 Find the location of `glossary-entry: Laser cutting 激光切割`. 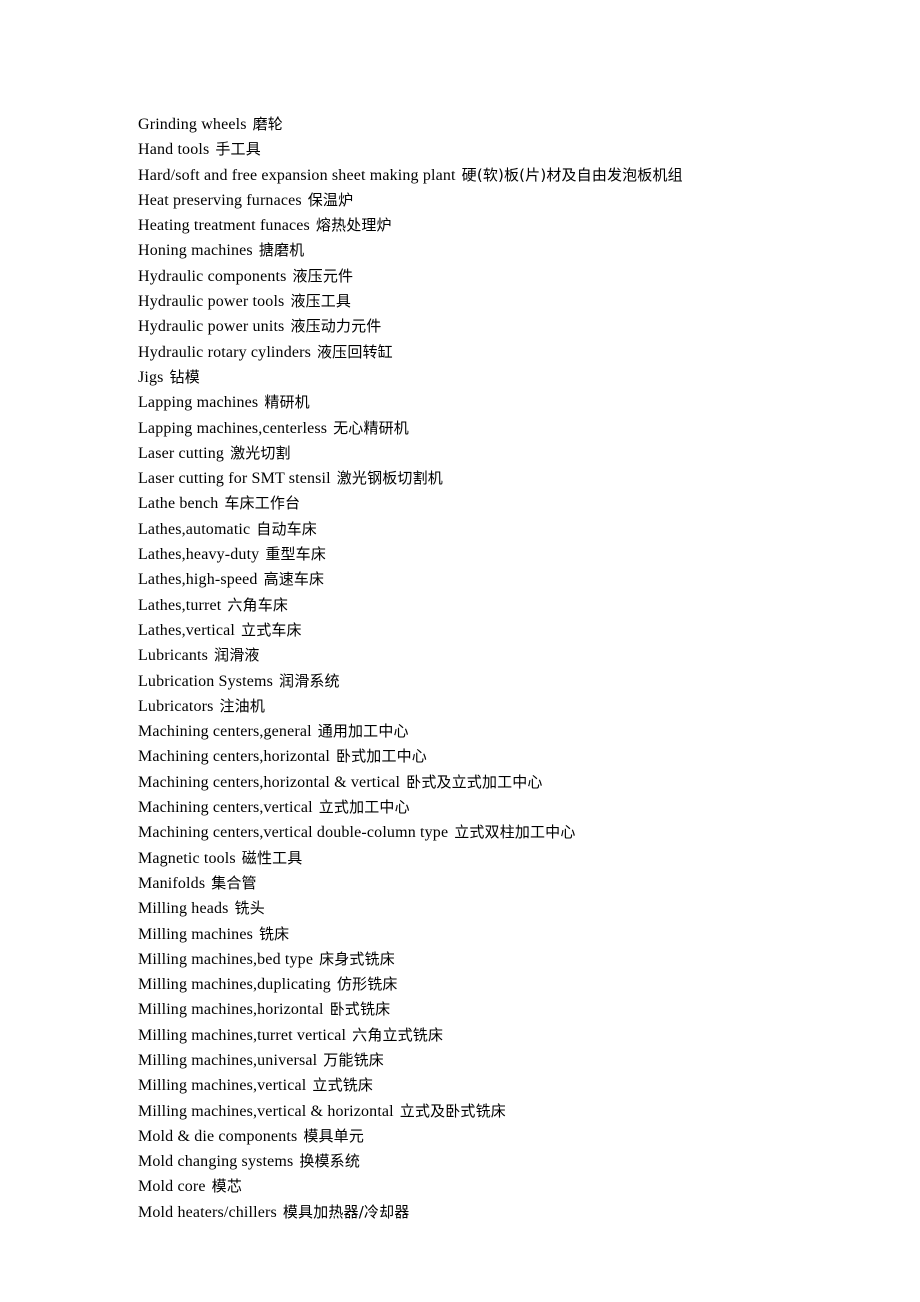

glossary-entry: Laser cutting 激光切割 is located at coordinates (488, 453).